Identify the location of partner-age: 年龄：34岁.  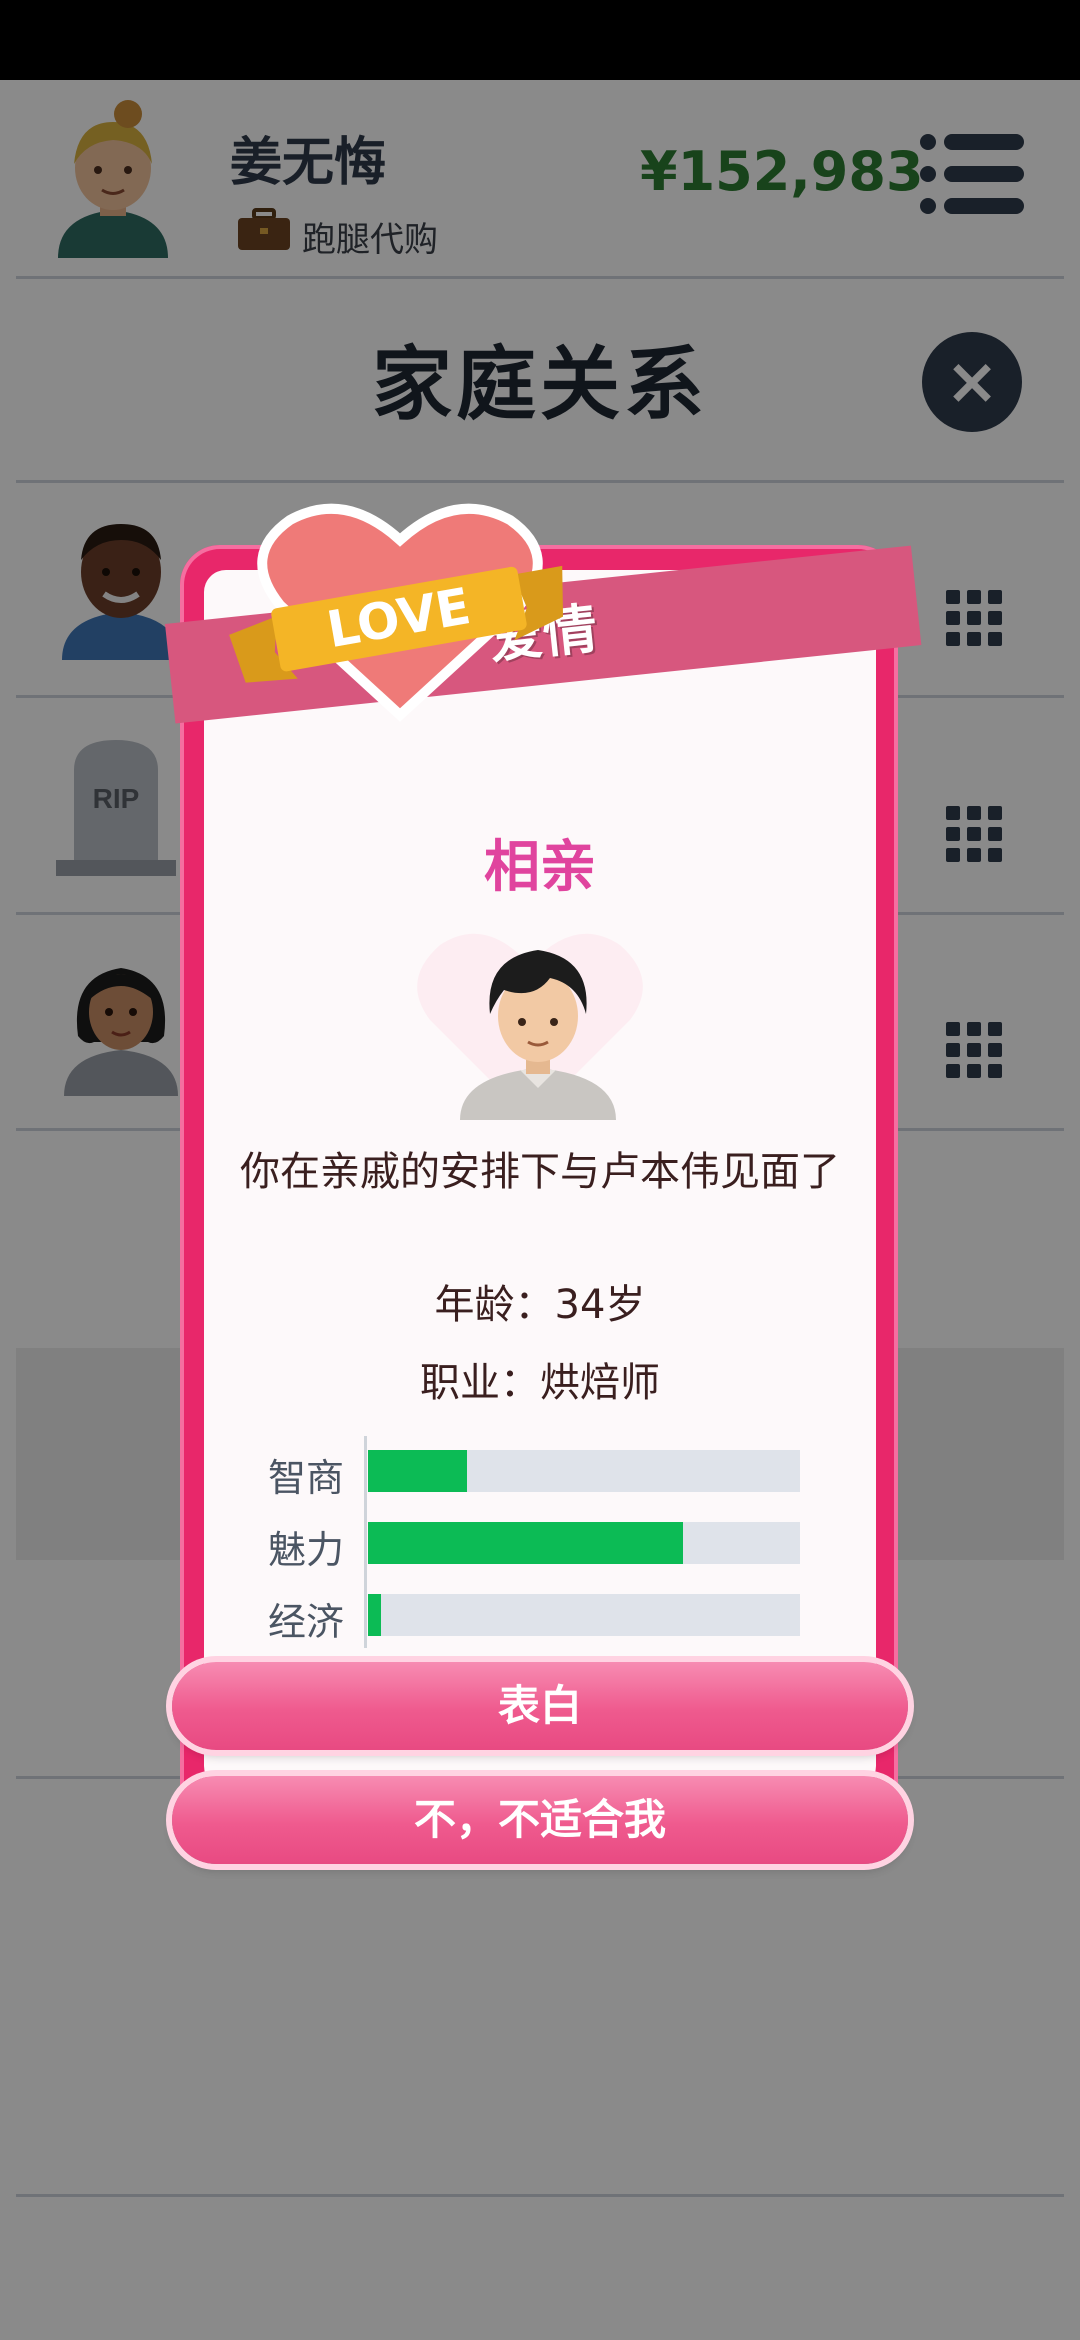
(540, 1305).